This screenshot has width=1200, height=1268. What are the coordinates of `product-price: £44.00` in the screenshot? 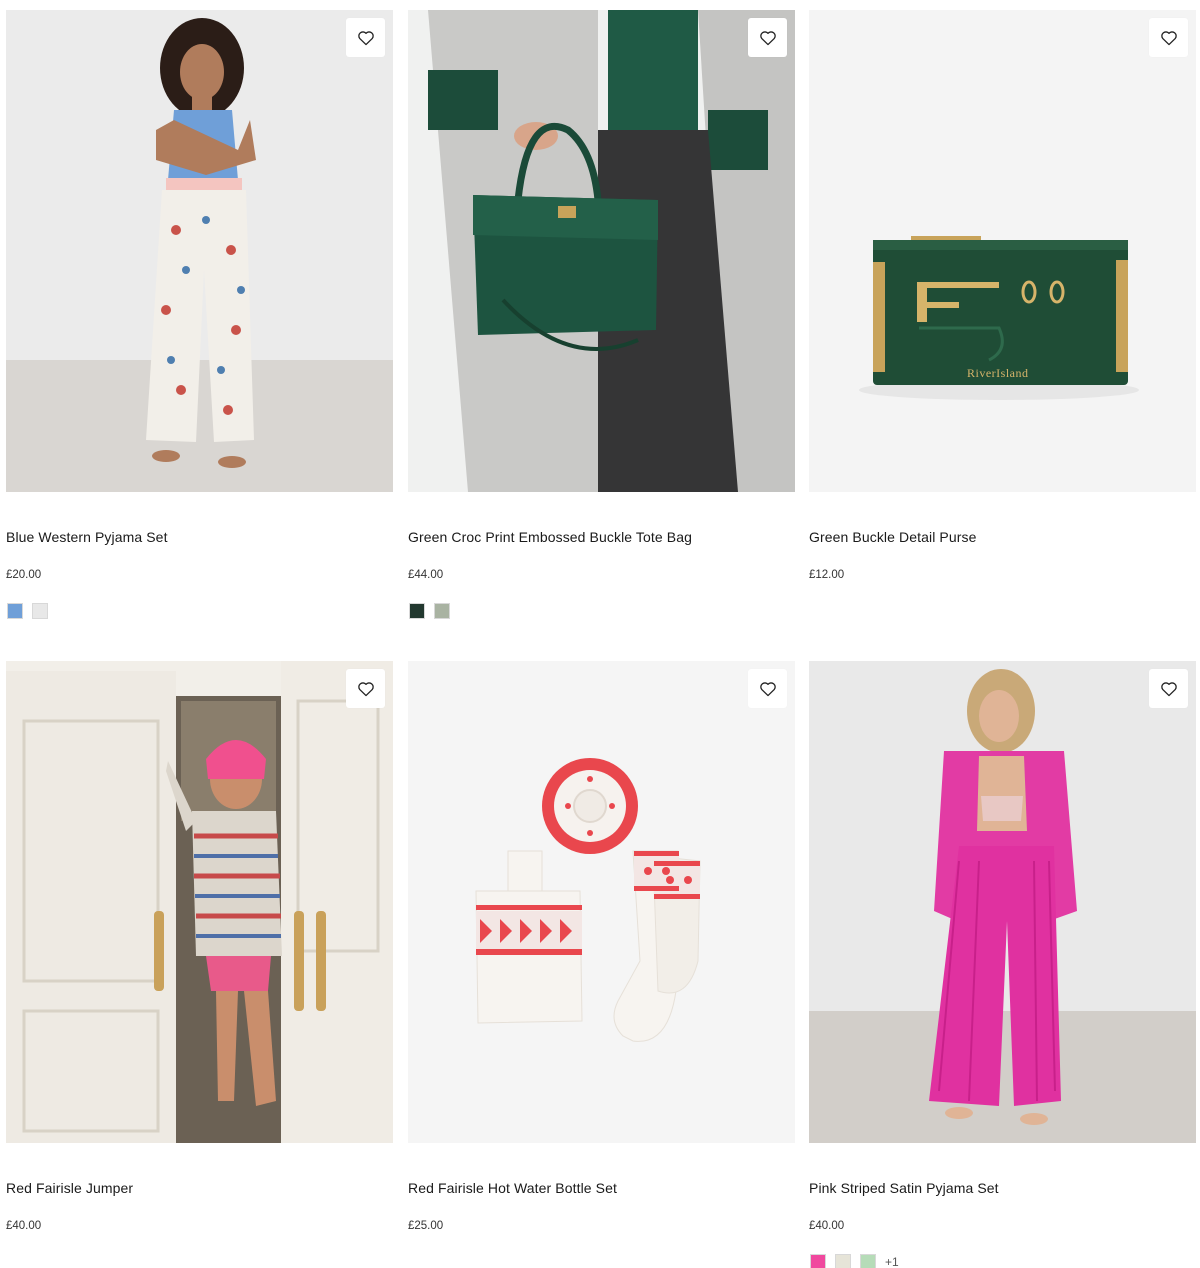 It's located at (426, 575).